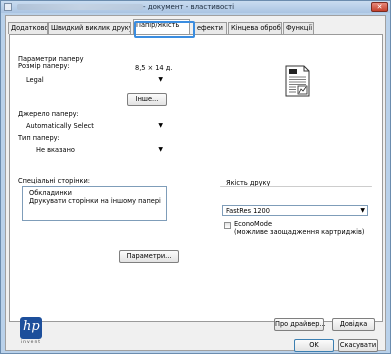 This screenshot has width=391, height=354. Describe the element at coordinates (161, 26) in the screenshot. I see `tab-paper-quality: Папір/Якість` at that location.